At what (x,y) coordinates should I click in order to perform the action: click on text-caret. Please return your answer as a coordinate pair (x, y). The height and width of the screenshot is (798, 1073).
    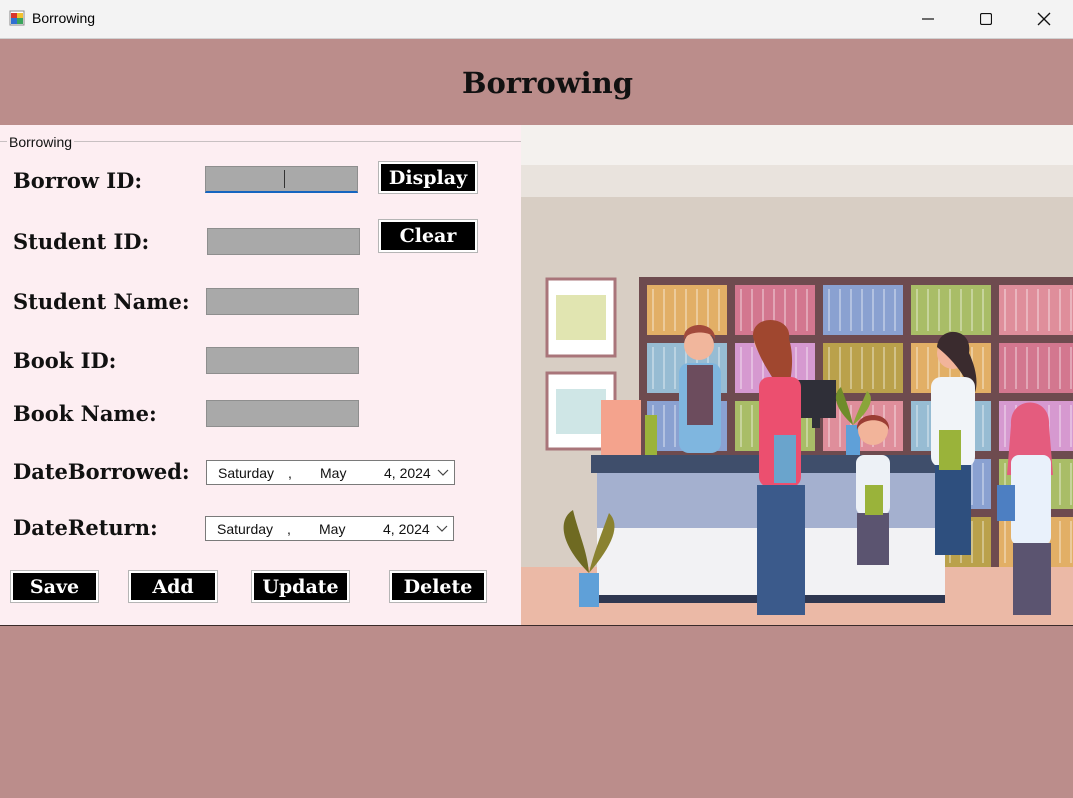
    Looking at the image, I should click on (284, 179).